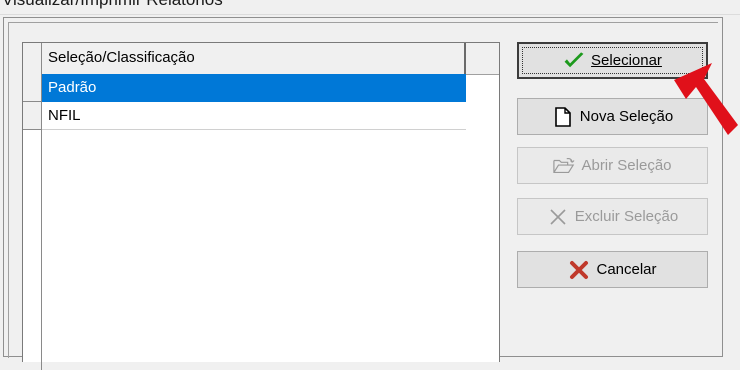  What do you see at coordinates (558, 217) in the screenshot?
I see `x-icon` at bounding box center [558, 217].